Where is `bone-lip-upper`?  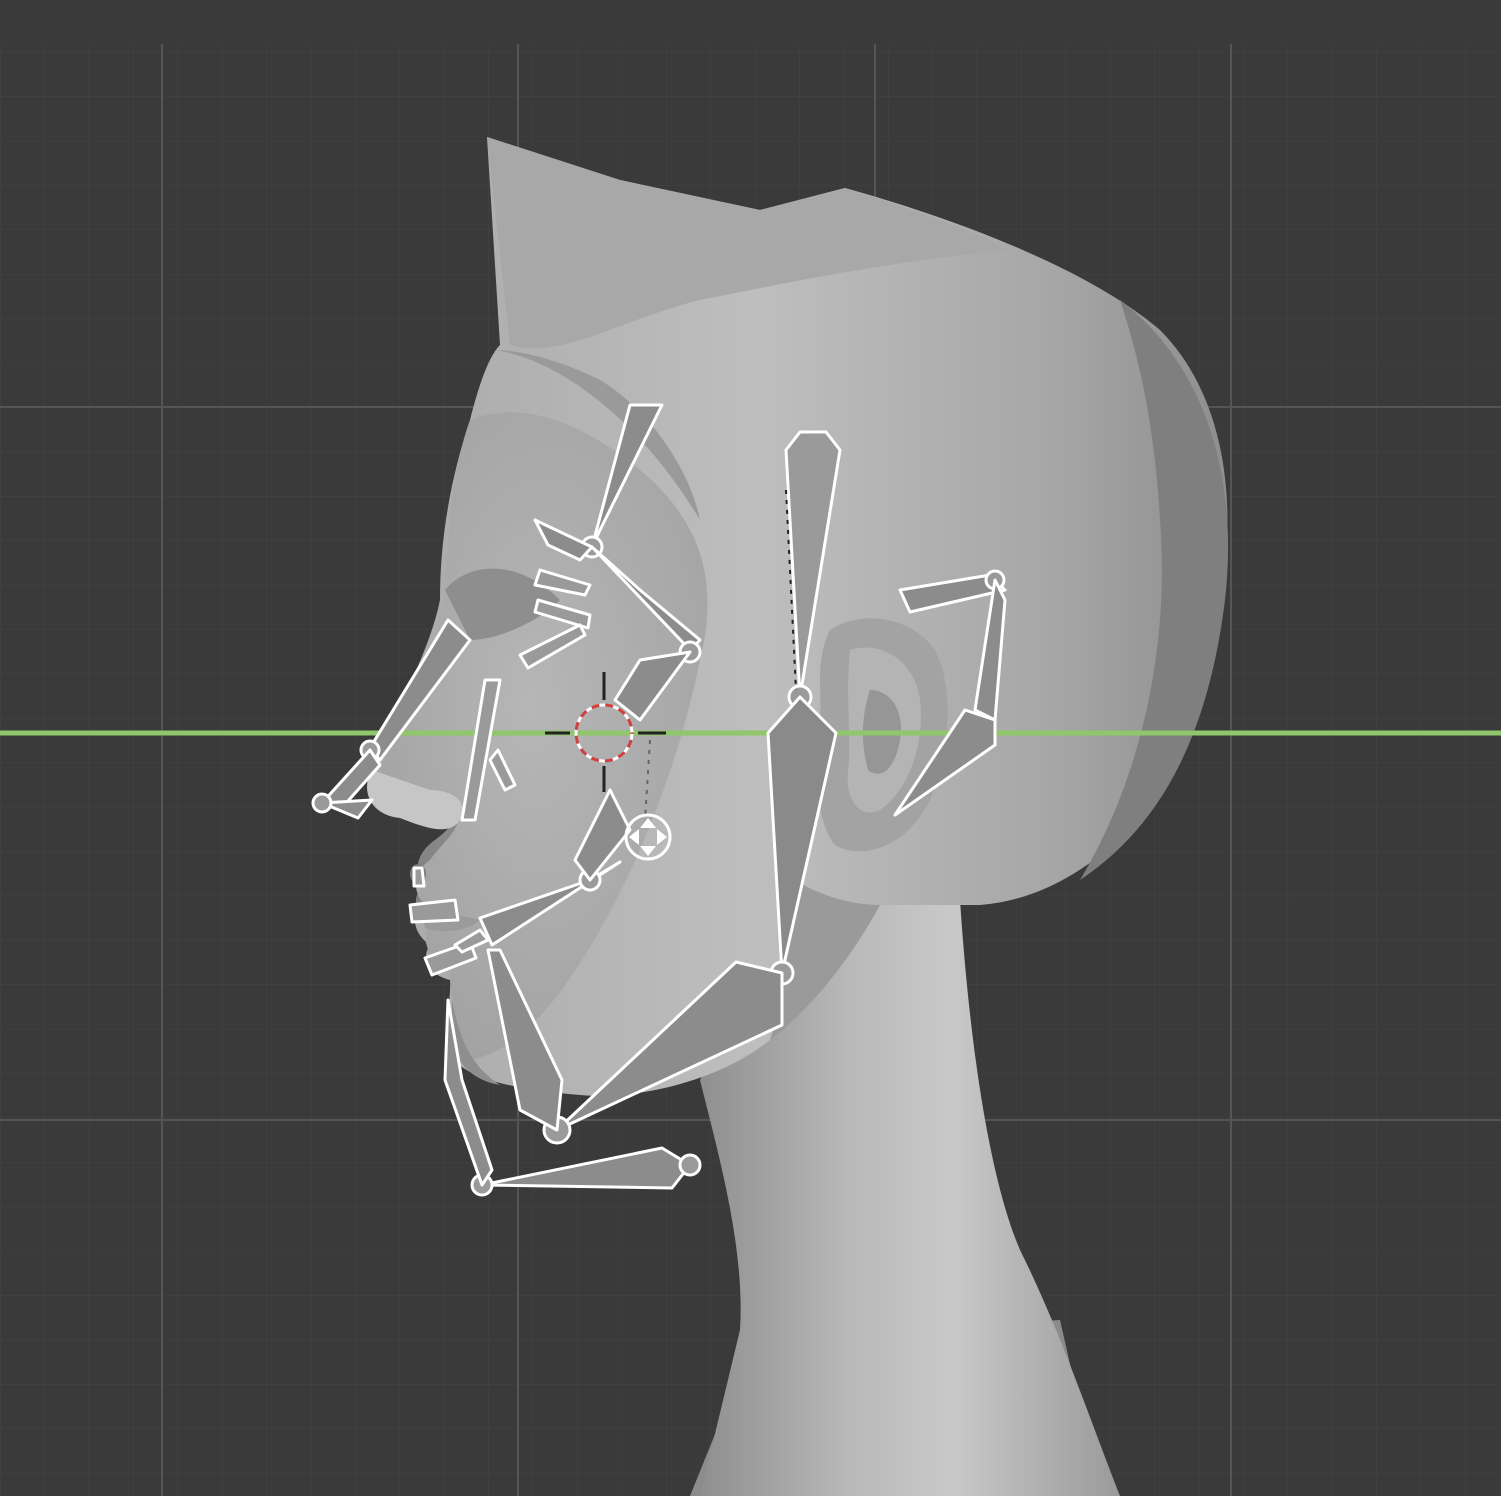
bone-lip-upper is located at coordinates (434, 911).